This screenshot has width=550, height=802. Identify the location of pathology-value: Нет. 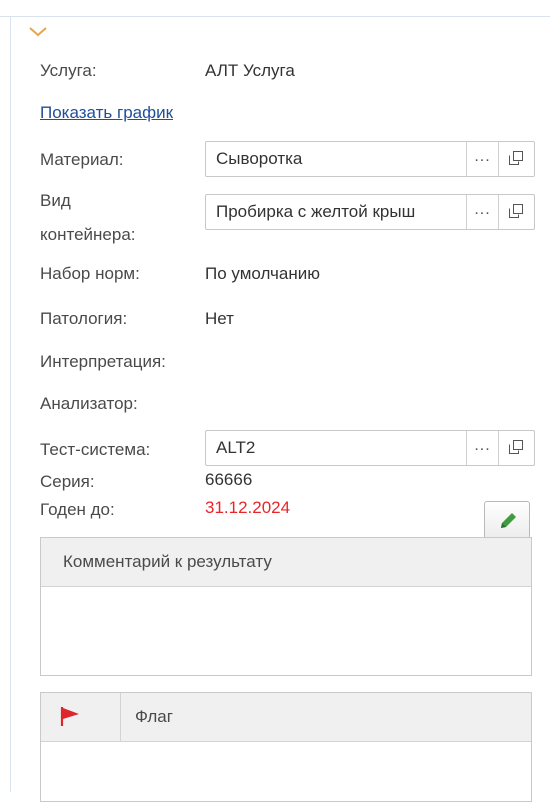
(219, 318).